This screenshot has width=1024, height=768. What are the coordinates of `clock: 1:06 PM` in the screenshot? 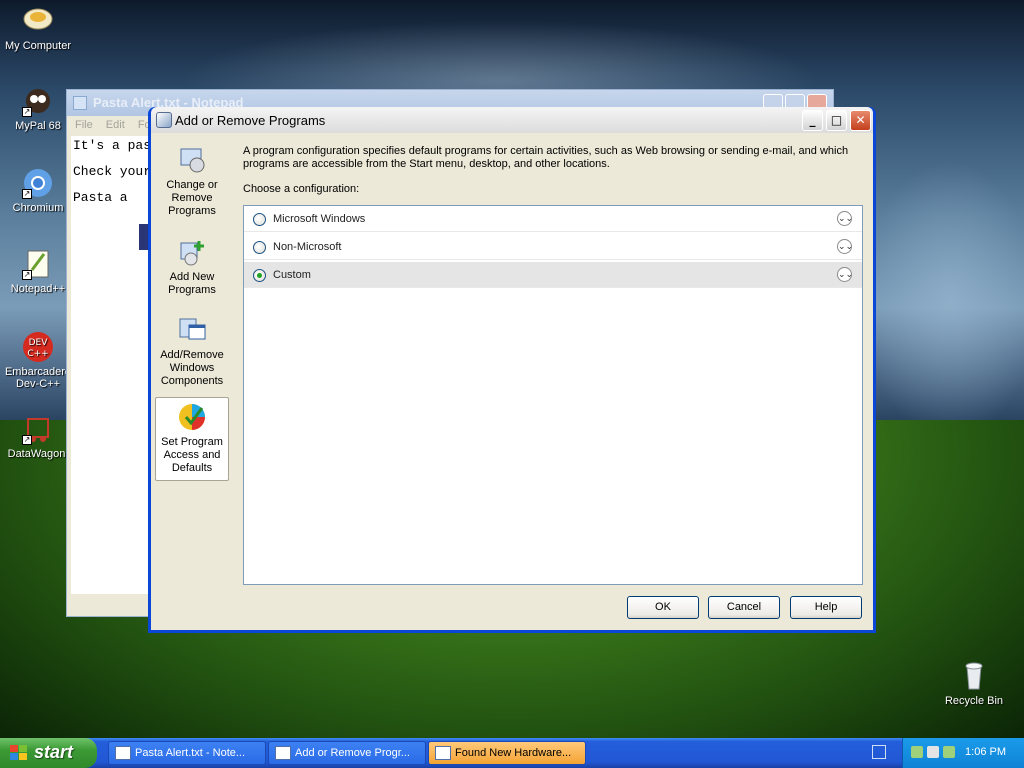 It's located at (985, 752).